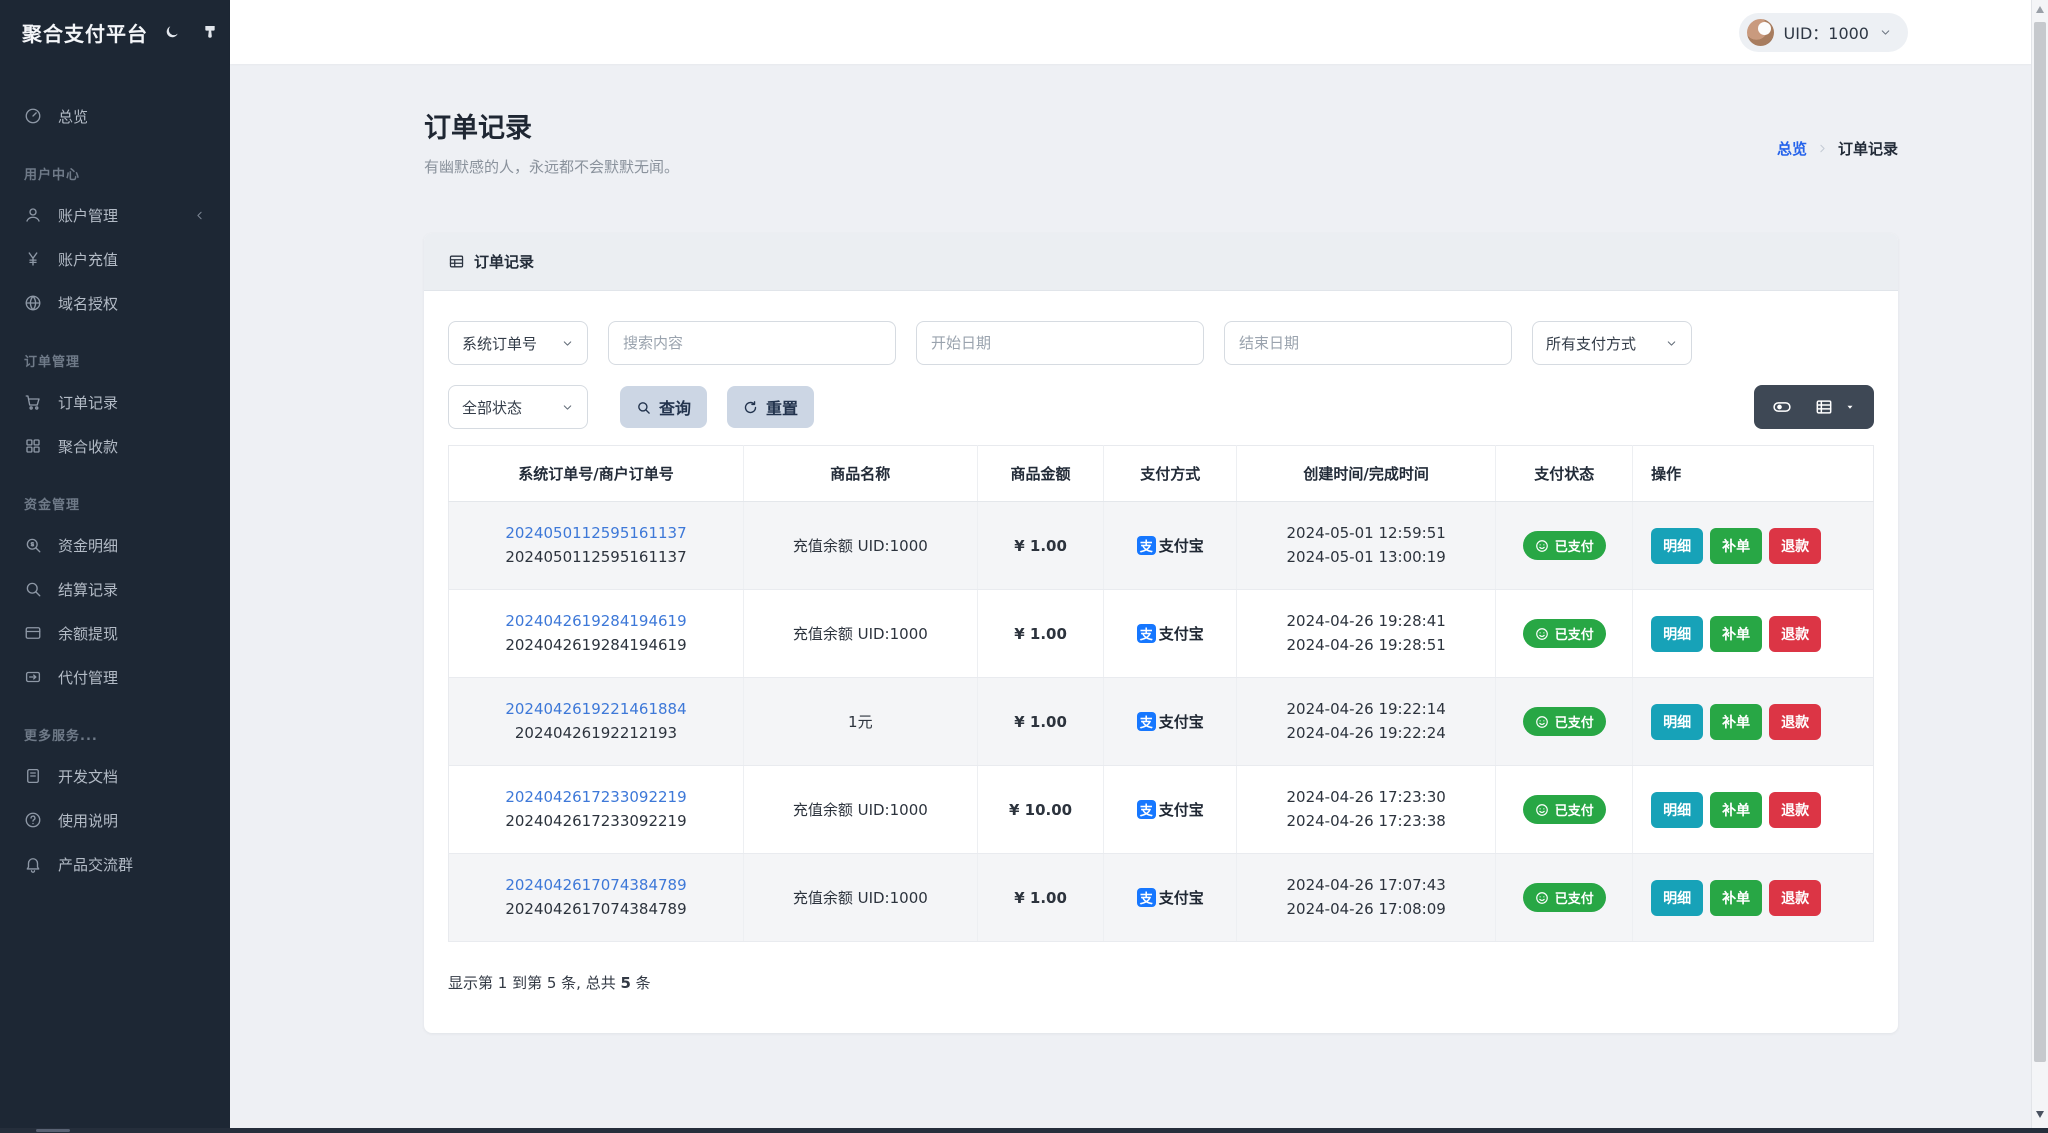 This screenshot has width=2048, height=1133. Describe the element at coordinates (1060, 343) in the screenshot. I see `start-date-input` at that location.